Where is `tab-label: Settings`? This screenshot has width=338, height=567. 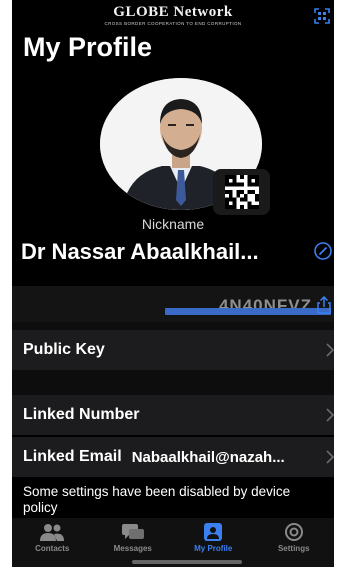 tab-label: Settings is located at coordinates (293, 548).